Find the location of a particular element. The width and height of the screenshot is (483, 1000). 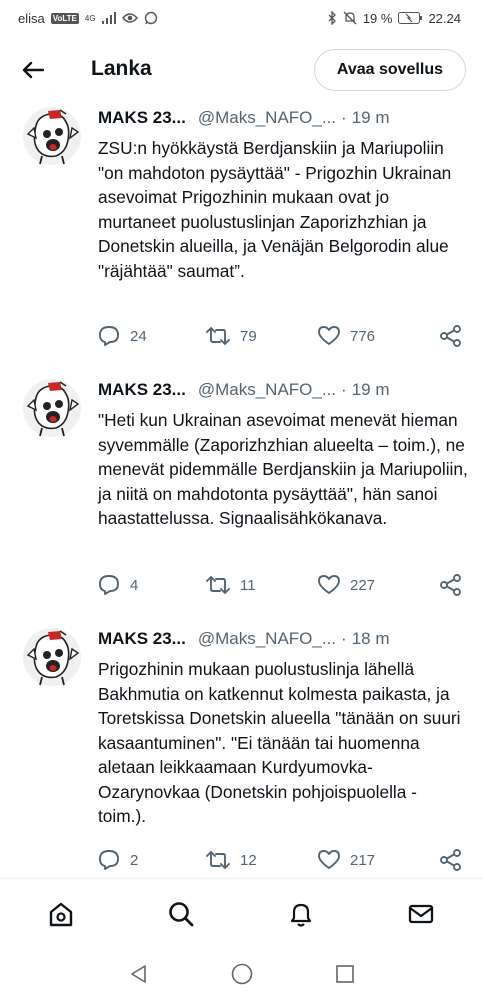

like-button: 776 is located at coordinates (346, 336).